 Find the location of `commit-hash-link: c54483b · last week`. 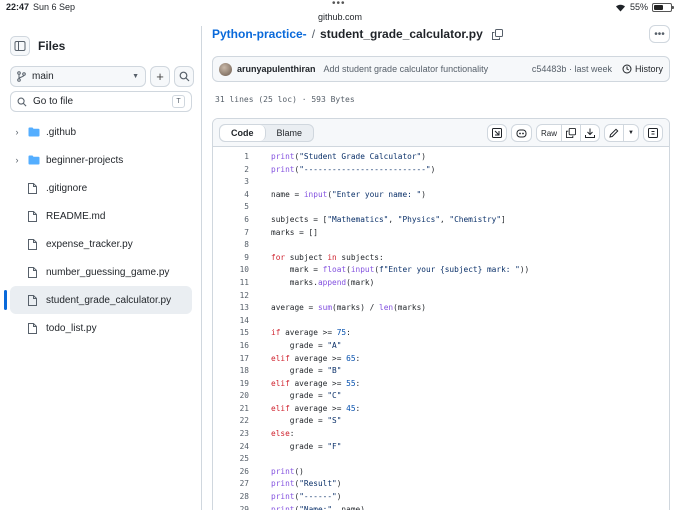

commit-hash-link: c54483b · last week is located at coordinates (572, 69).